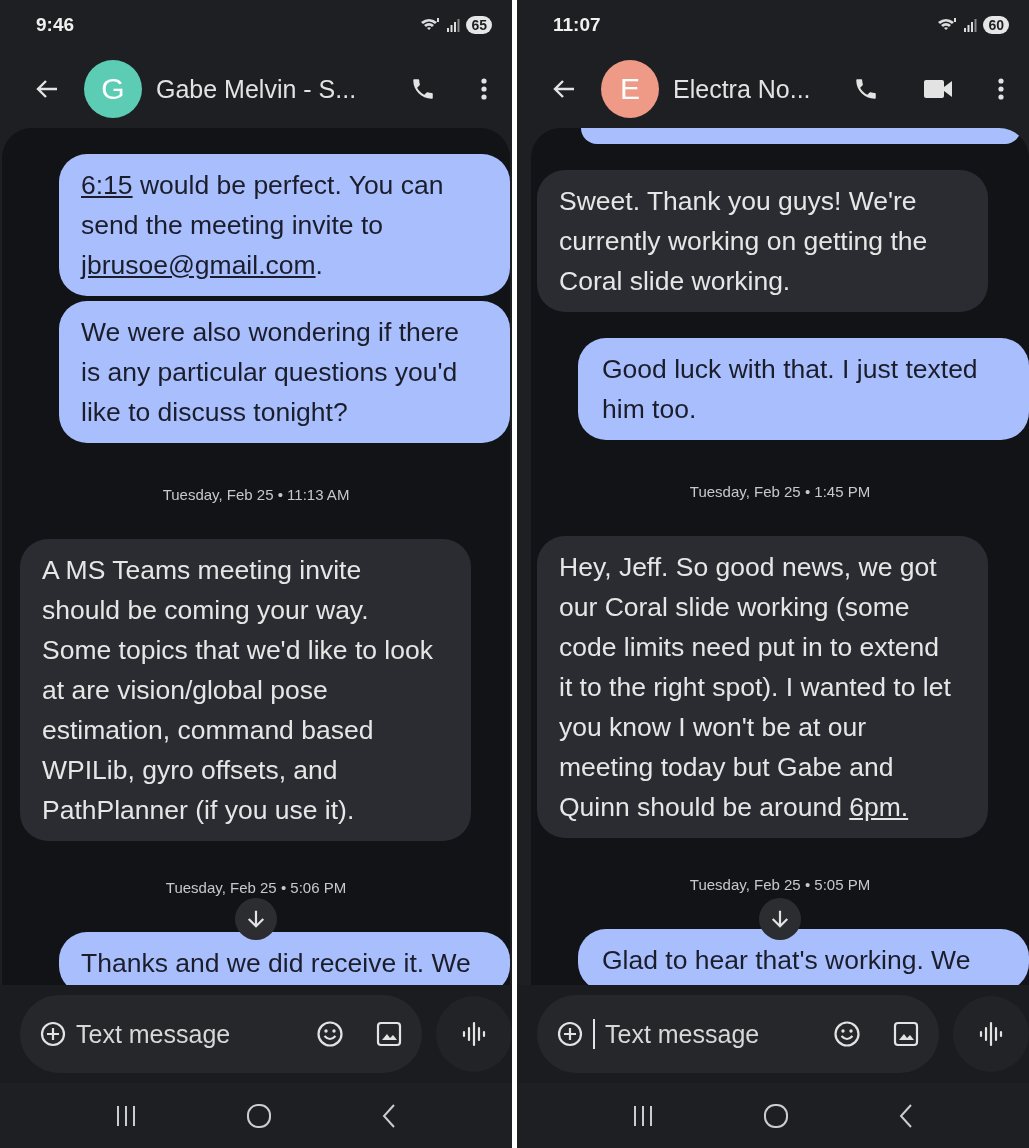 The height and width of the screenshot is (1148, 1029). Describe the element at coordinates (780, 884) in the screenshot. I see `timestamp: Tuesday, Feb 25 • 5:05 PM` at that location.